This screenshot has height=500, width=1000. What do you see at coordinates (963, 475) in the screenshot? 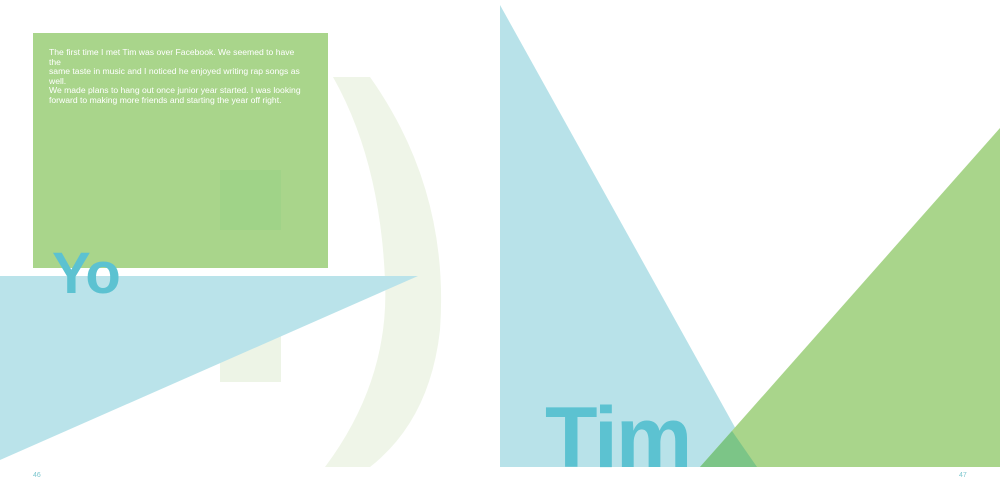
I see `page-number-right: 47` at bounding box center [963, 475].